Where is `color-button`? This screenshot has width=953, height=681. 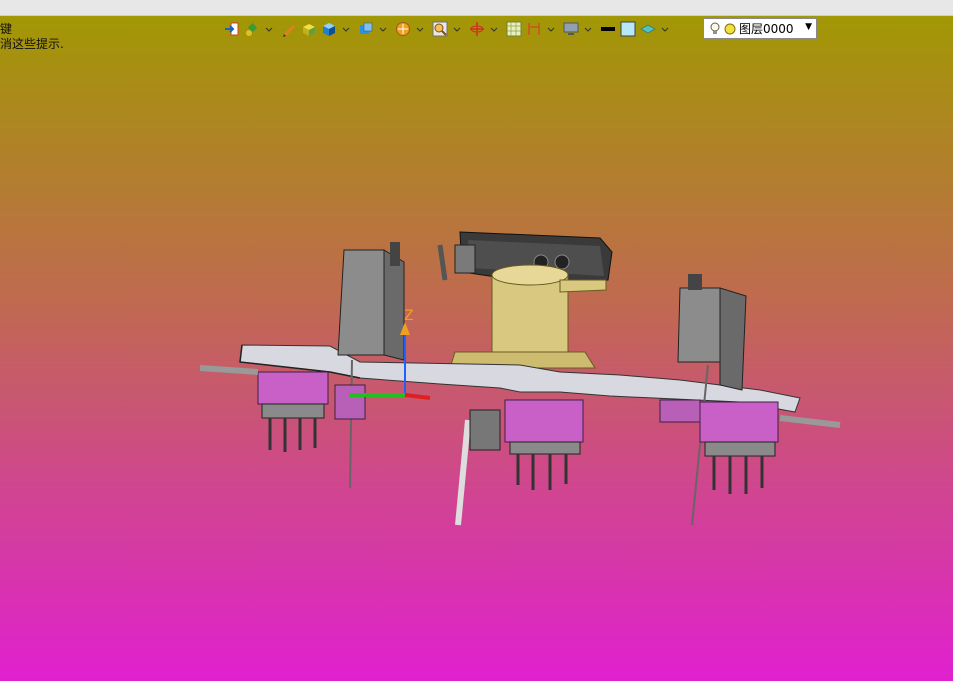
color-button is located at coordinates (628, 29).